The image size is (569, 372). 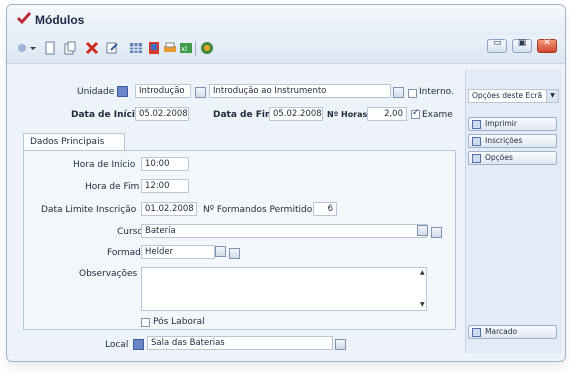 What do you see at coordinates (104, 165) in the screenshot?
I see `hora-inicio-label: Hora de Início` at bounding box center [104, 165].